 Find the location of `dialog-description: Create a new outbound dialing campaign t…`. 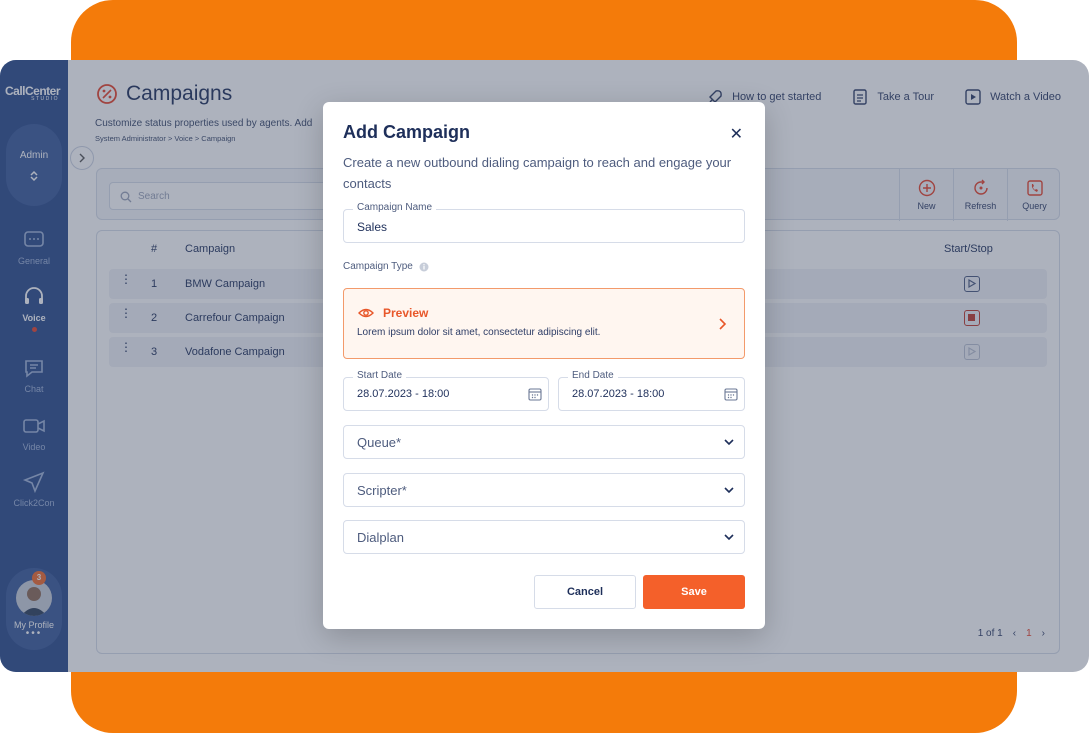

dialog-description: Create a new outbound dialing campaign t… is located at coordinates (537, 173).